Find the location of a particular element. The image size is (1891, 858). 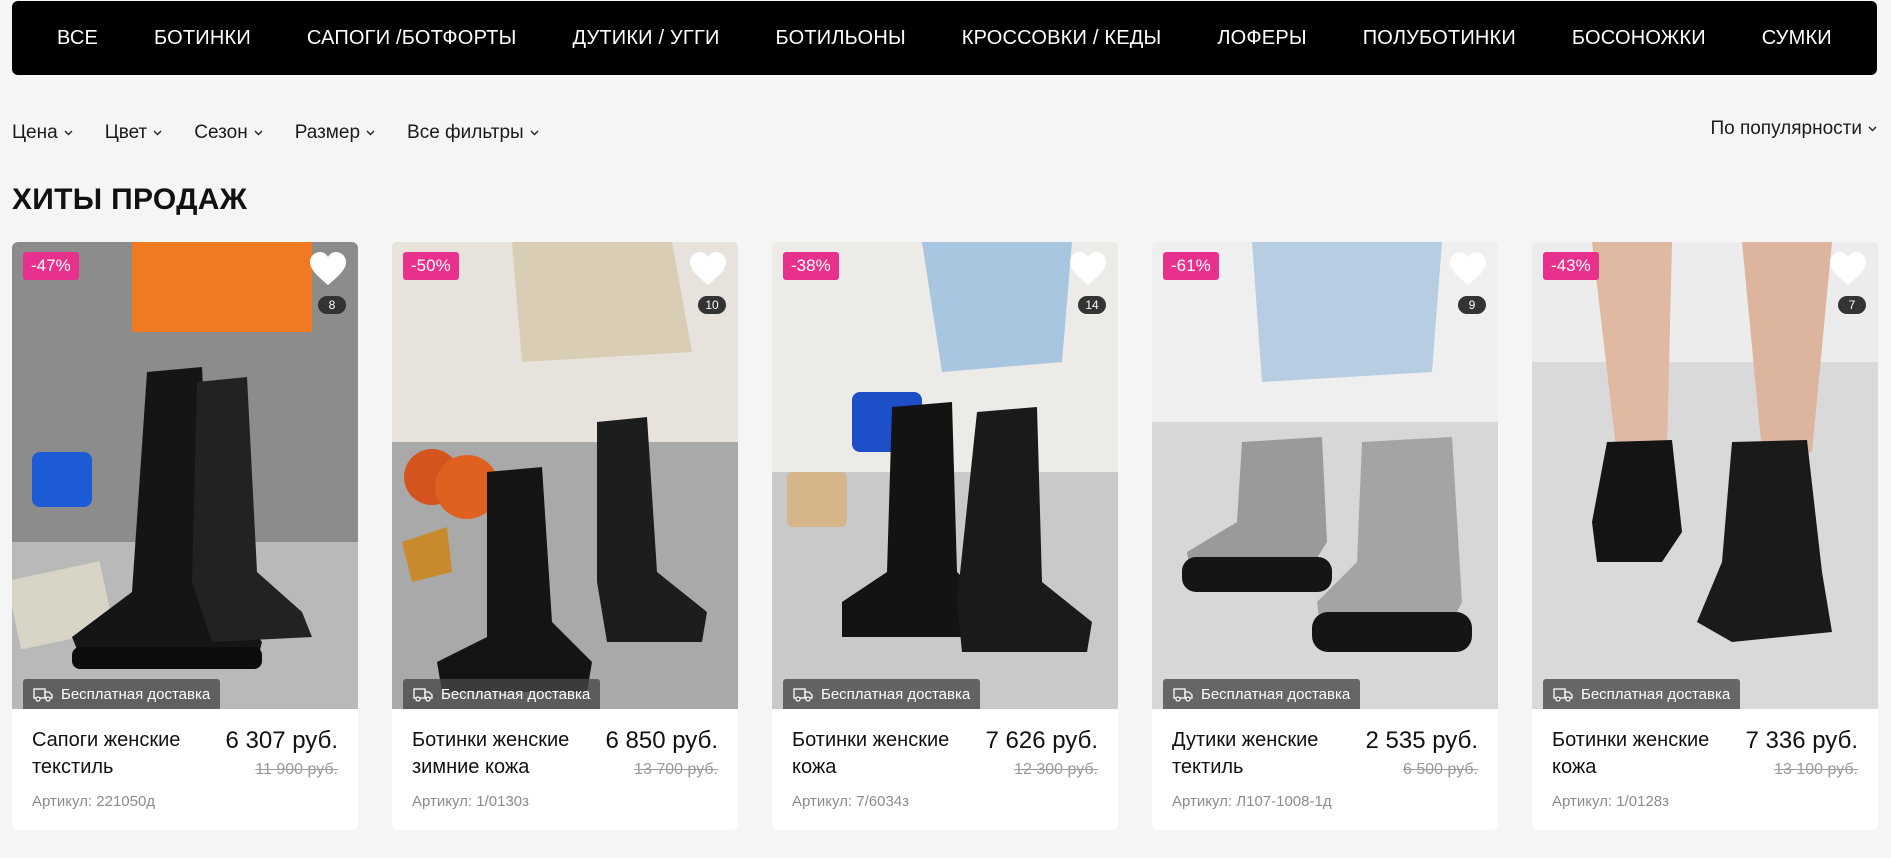

favorites-count: 9 is located at coordinates (1472, 305).